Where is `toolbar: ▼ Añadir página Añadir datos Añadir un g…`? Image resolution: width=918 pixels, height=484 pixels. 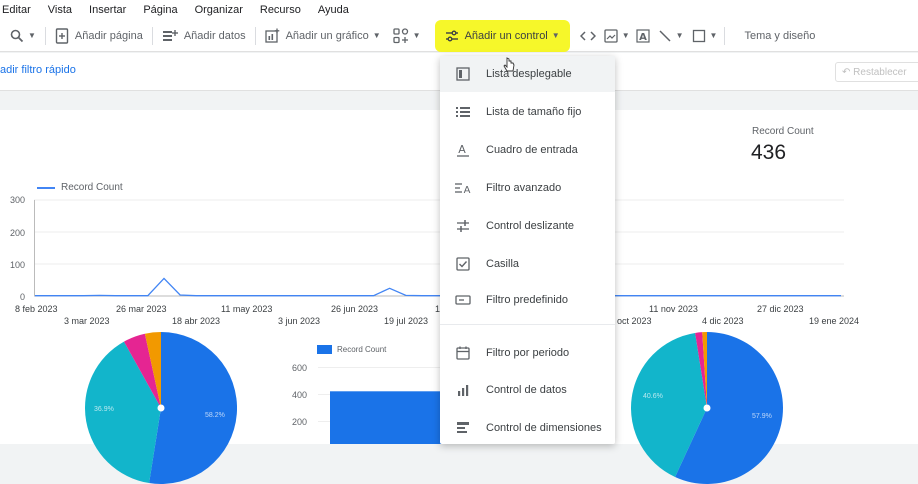
toolbar: ▼ Añadir página Añadir datos Añadir un g… is located at coordinates (459, 35).